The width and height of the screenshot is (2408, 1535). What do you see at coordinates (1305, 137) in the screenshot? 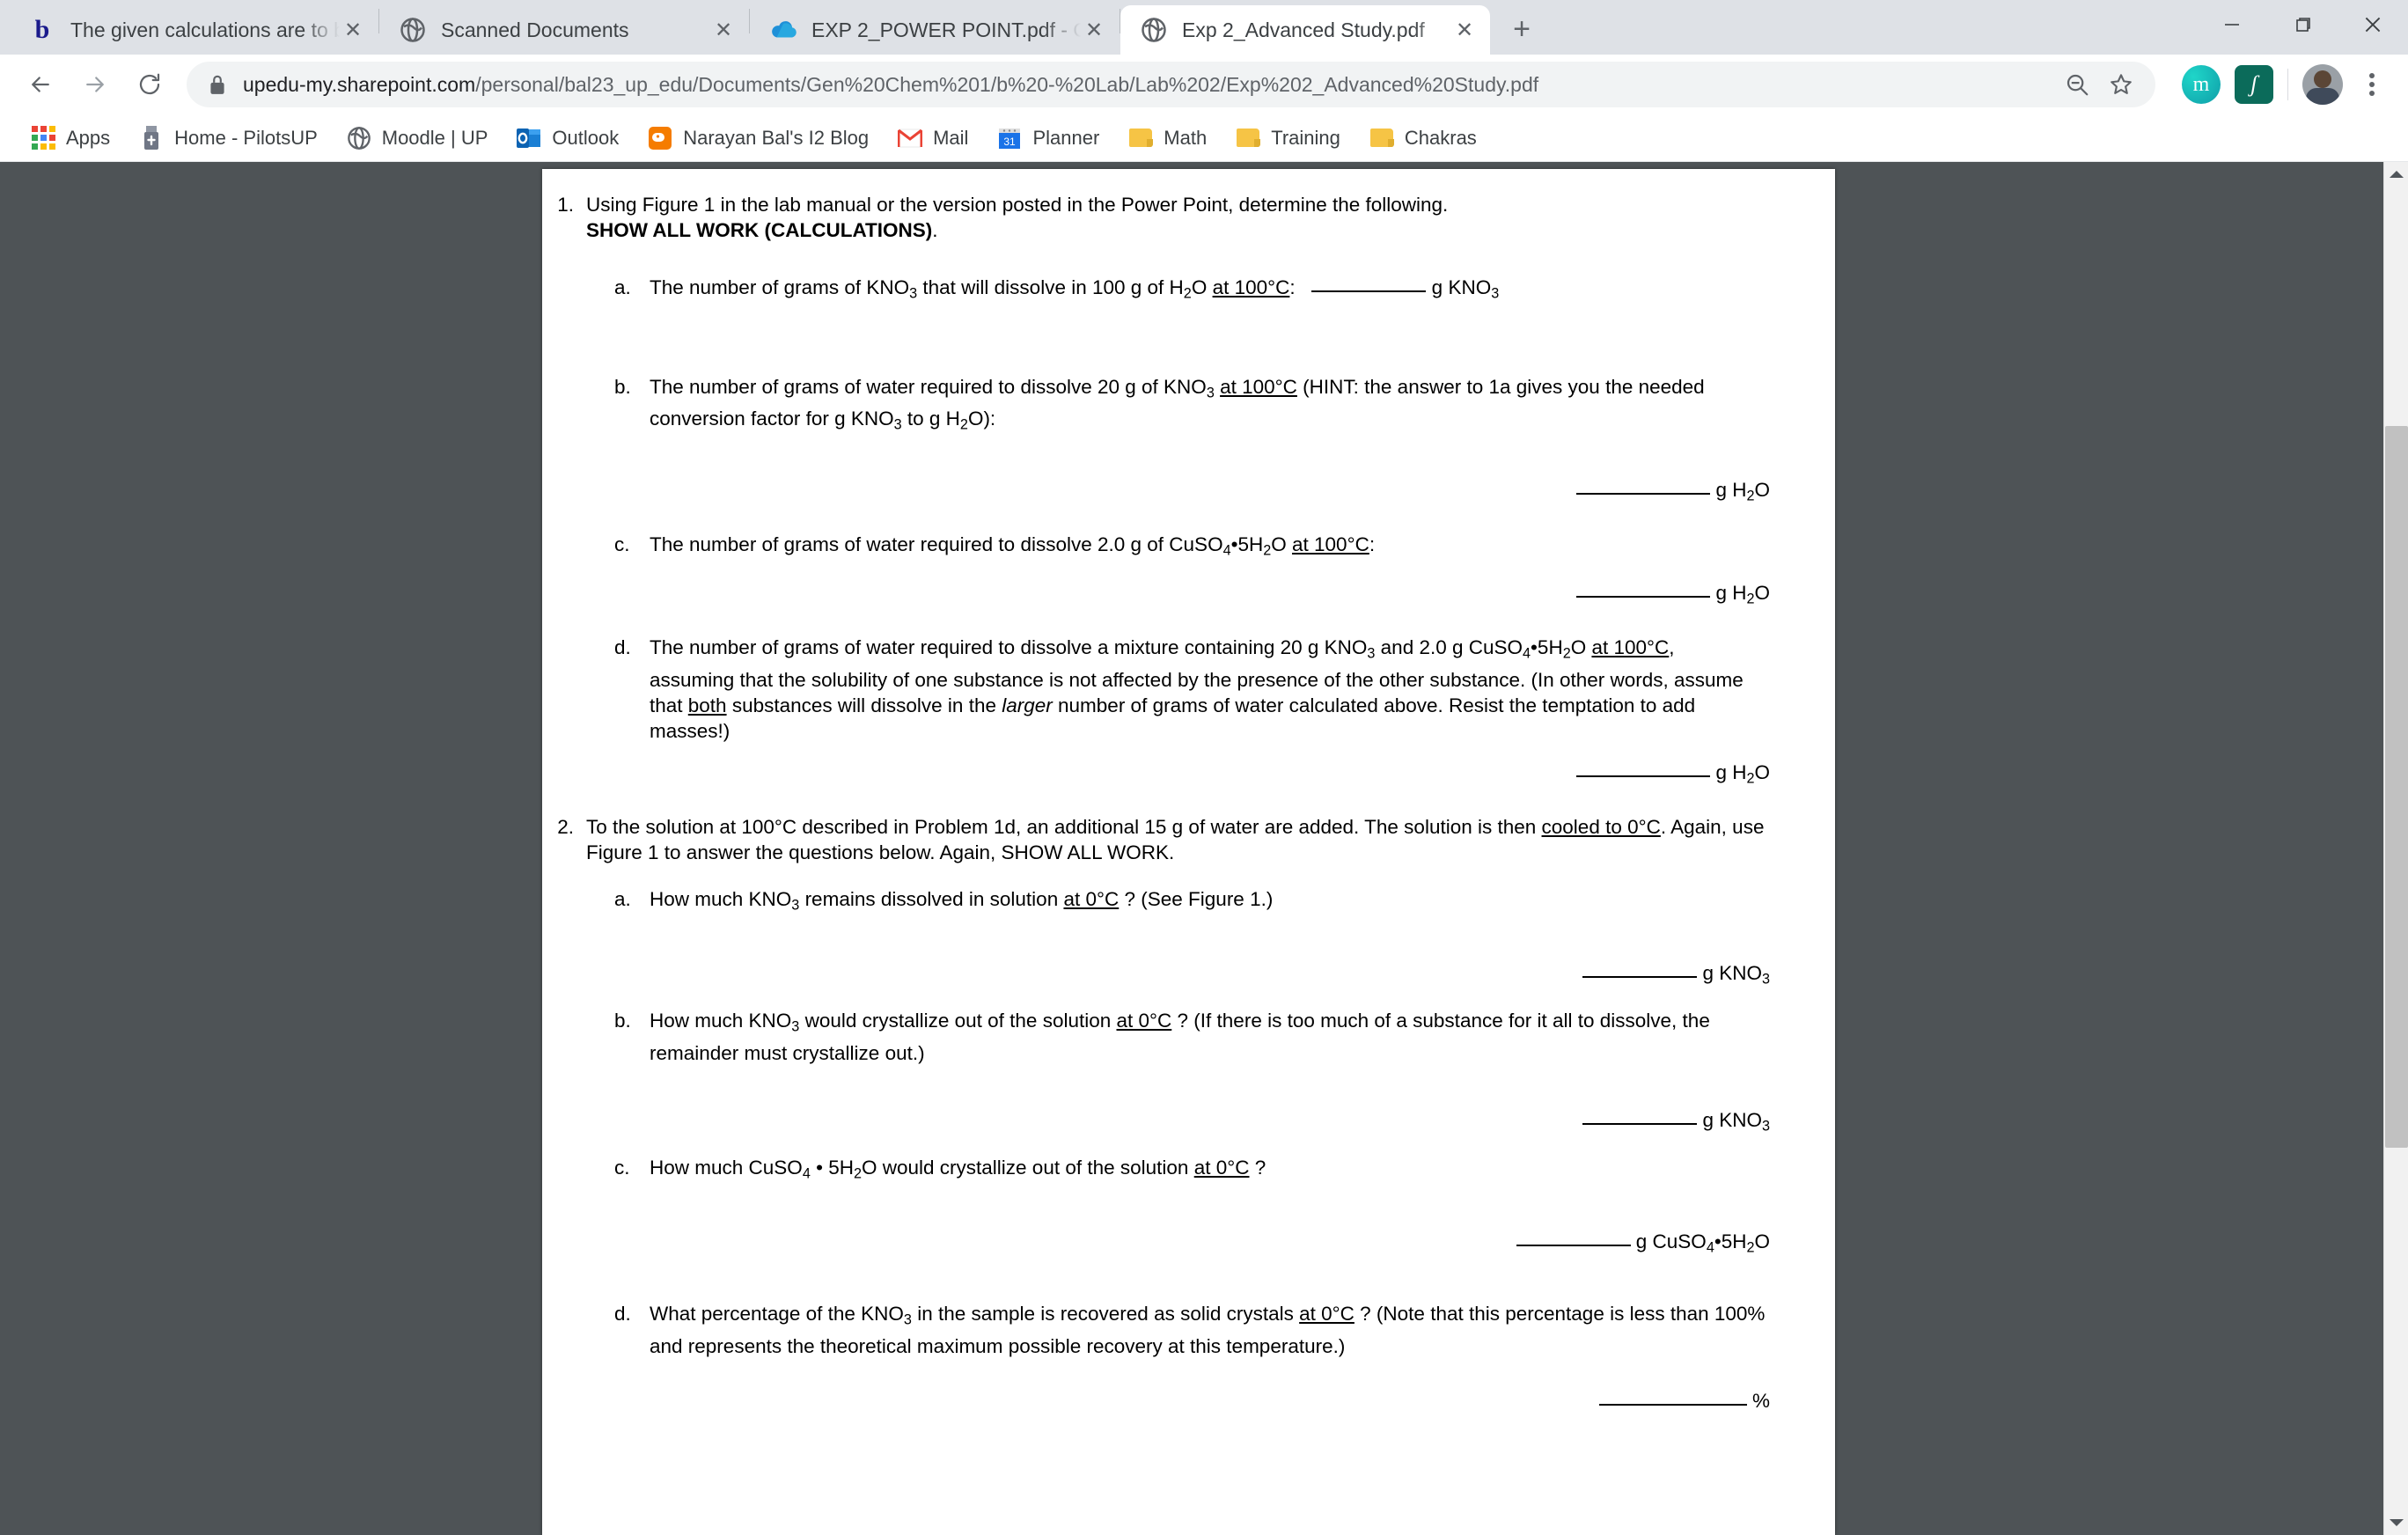
I see `bookmark-label: Training` at bounding box center [1305, 137].